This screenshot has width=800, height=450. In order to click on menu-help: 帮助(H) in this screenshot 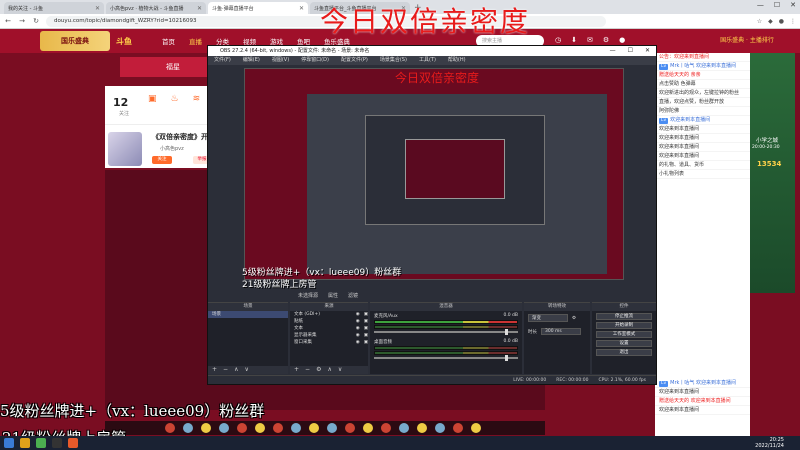, I will do `click(457, 60)`.